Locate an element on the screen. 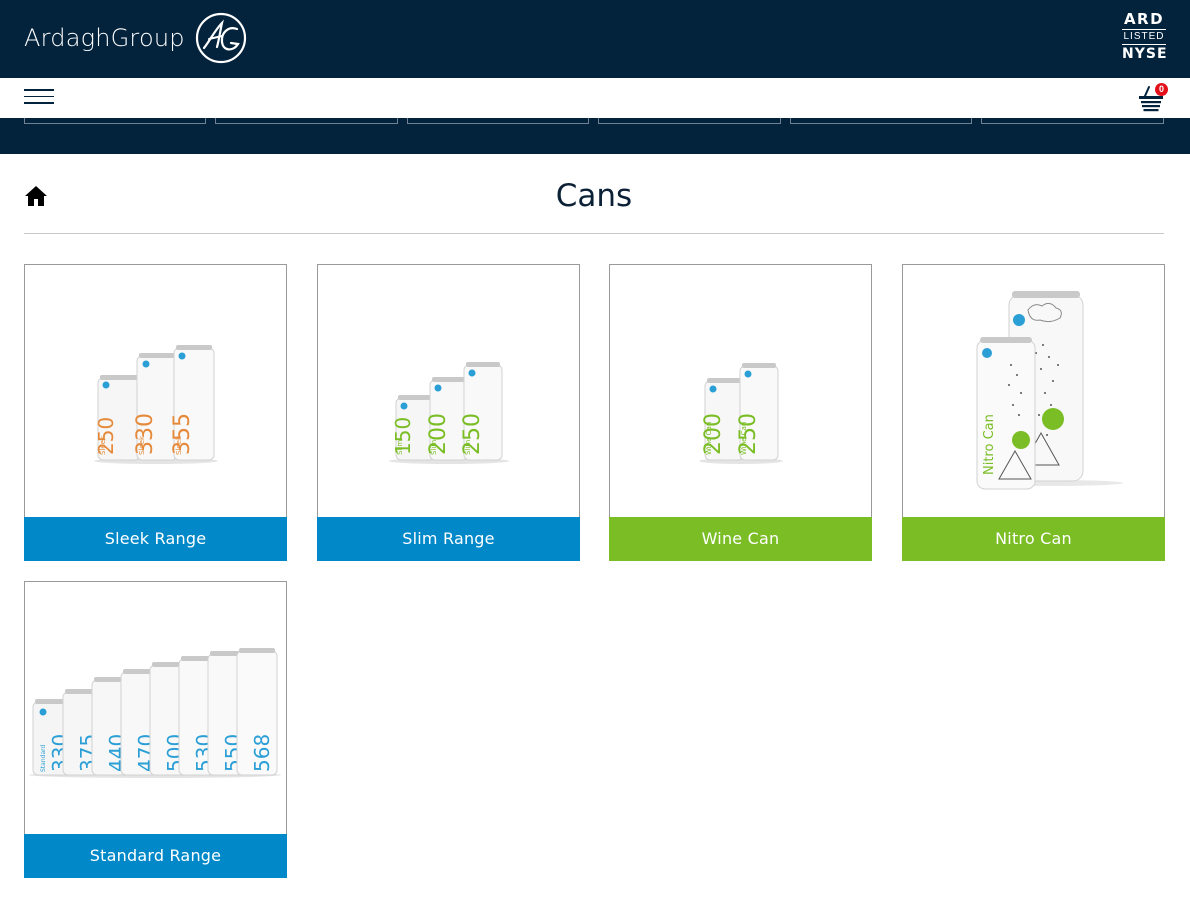  sleek-cans-image: 250 Sleek 330 Sleek 355 Sleek is located at coordinates (156, 404).